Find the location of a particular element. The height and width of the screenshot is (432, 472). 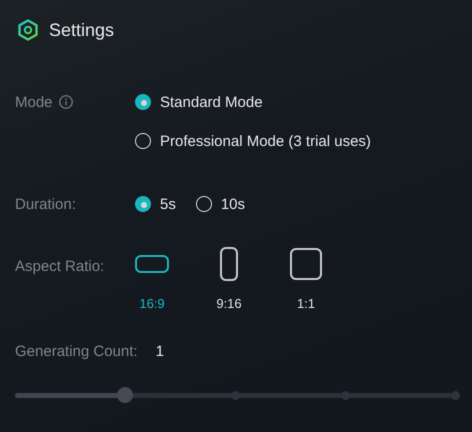

portrait-ratio-icon is located at coordinates (229, 264).